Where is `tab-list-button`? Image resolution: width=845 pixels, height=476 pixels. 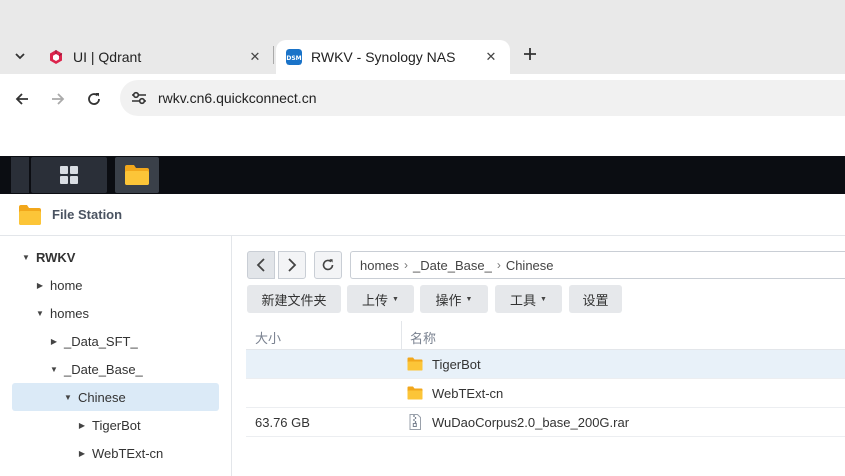
tab-list-button is located at coordinates (20, 56).